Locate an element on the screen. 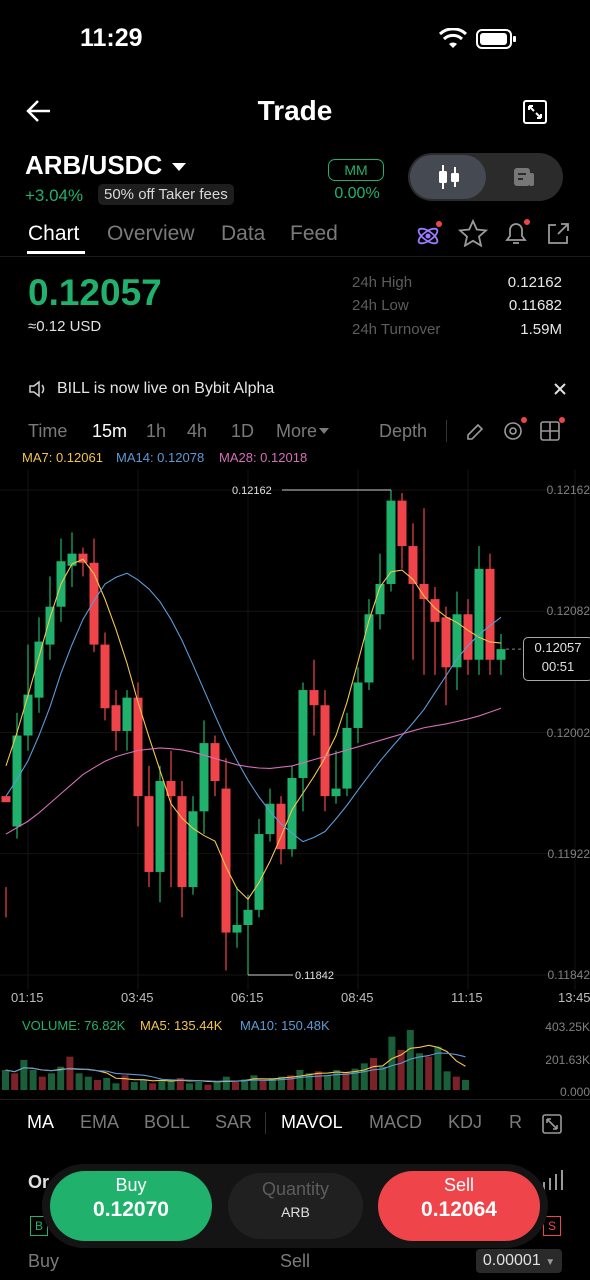  fee-badge: 50% off Taker fees is located at coordinates (166, 194).